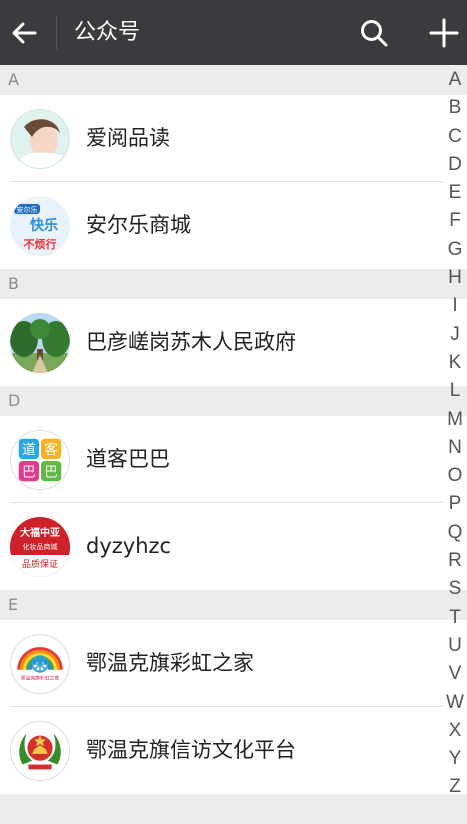  I want to click on index-letter: W, so click(455, 703).